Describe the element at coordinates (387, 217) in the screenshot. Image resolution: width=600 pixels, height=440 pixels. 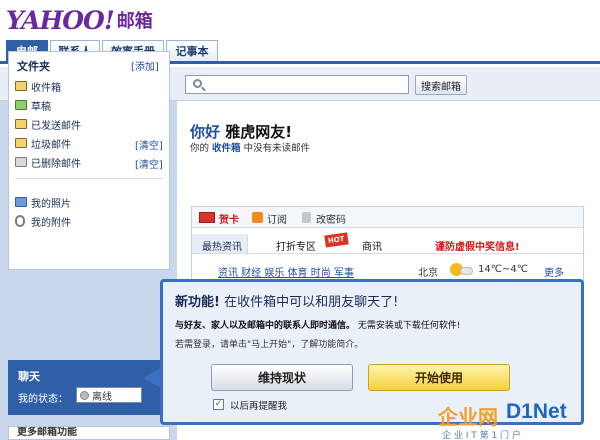
I see `widget-header: 贺卡 订阅 改密码` at that location.